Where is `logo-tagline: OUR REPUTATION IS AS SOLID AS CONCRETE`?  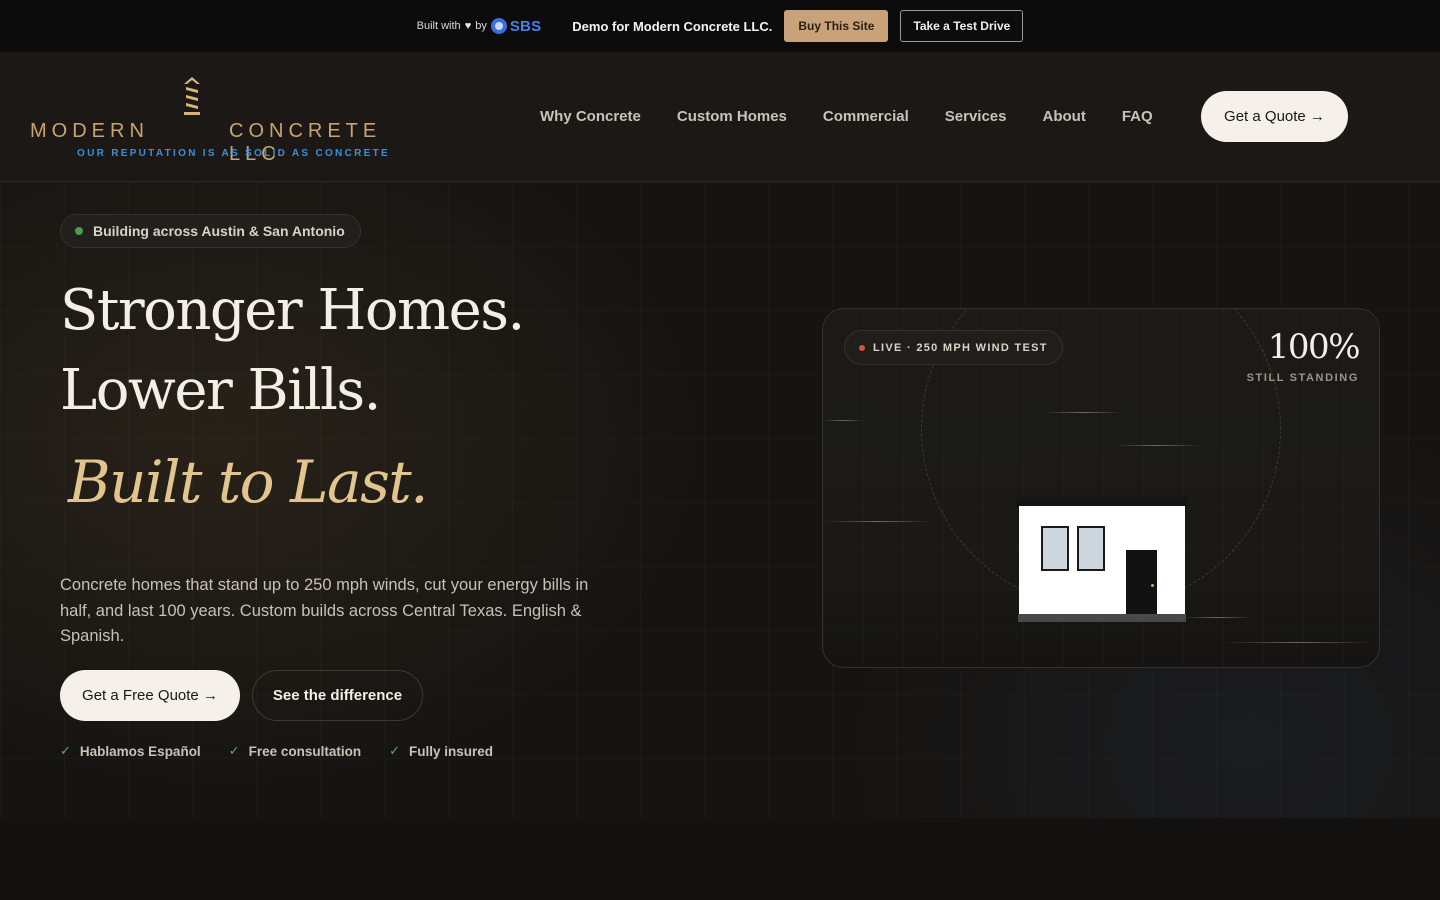 logo-tagline: OUR REPUTATION IS AS SOLID AS CONCRETE is located at coordinates (233, 153).